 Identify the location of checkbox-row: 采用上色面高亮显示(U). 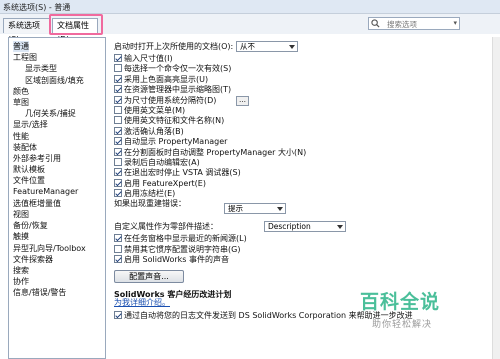
(161, 79).